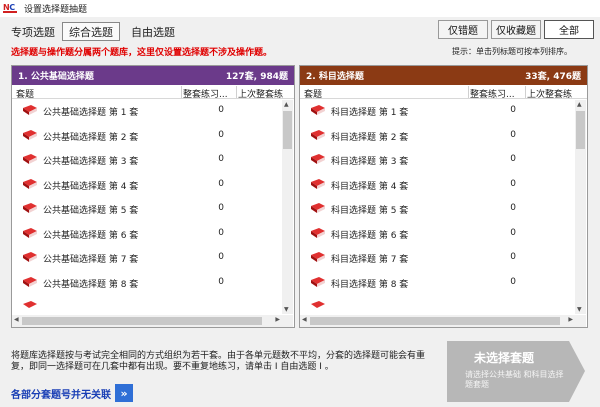  Describe the element at coordinates (91, 235) in the screenshot. I see `set-name: 公共基础选择题 第 6 套` at that location.